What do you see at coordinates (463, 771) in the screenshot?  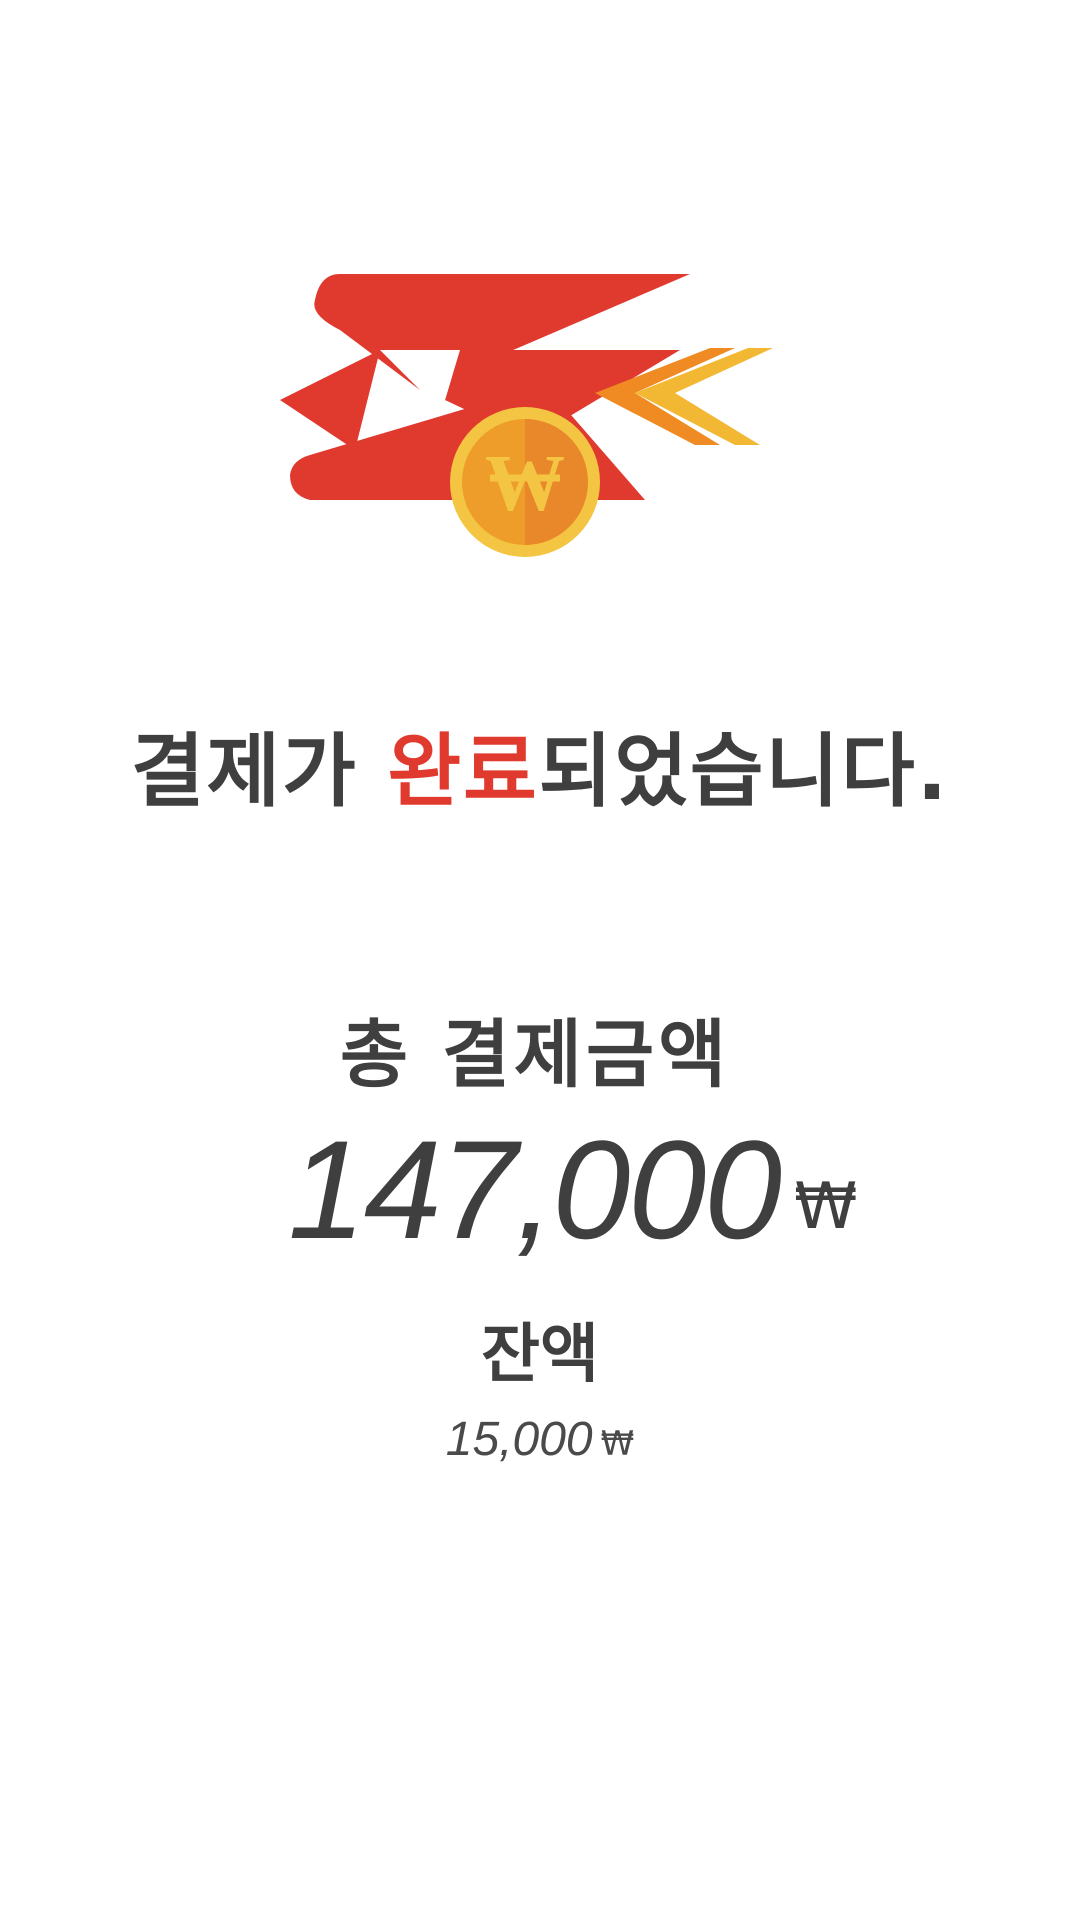 I see `message-highlight: 완료` at bounding box center [463, 771].